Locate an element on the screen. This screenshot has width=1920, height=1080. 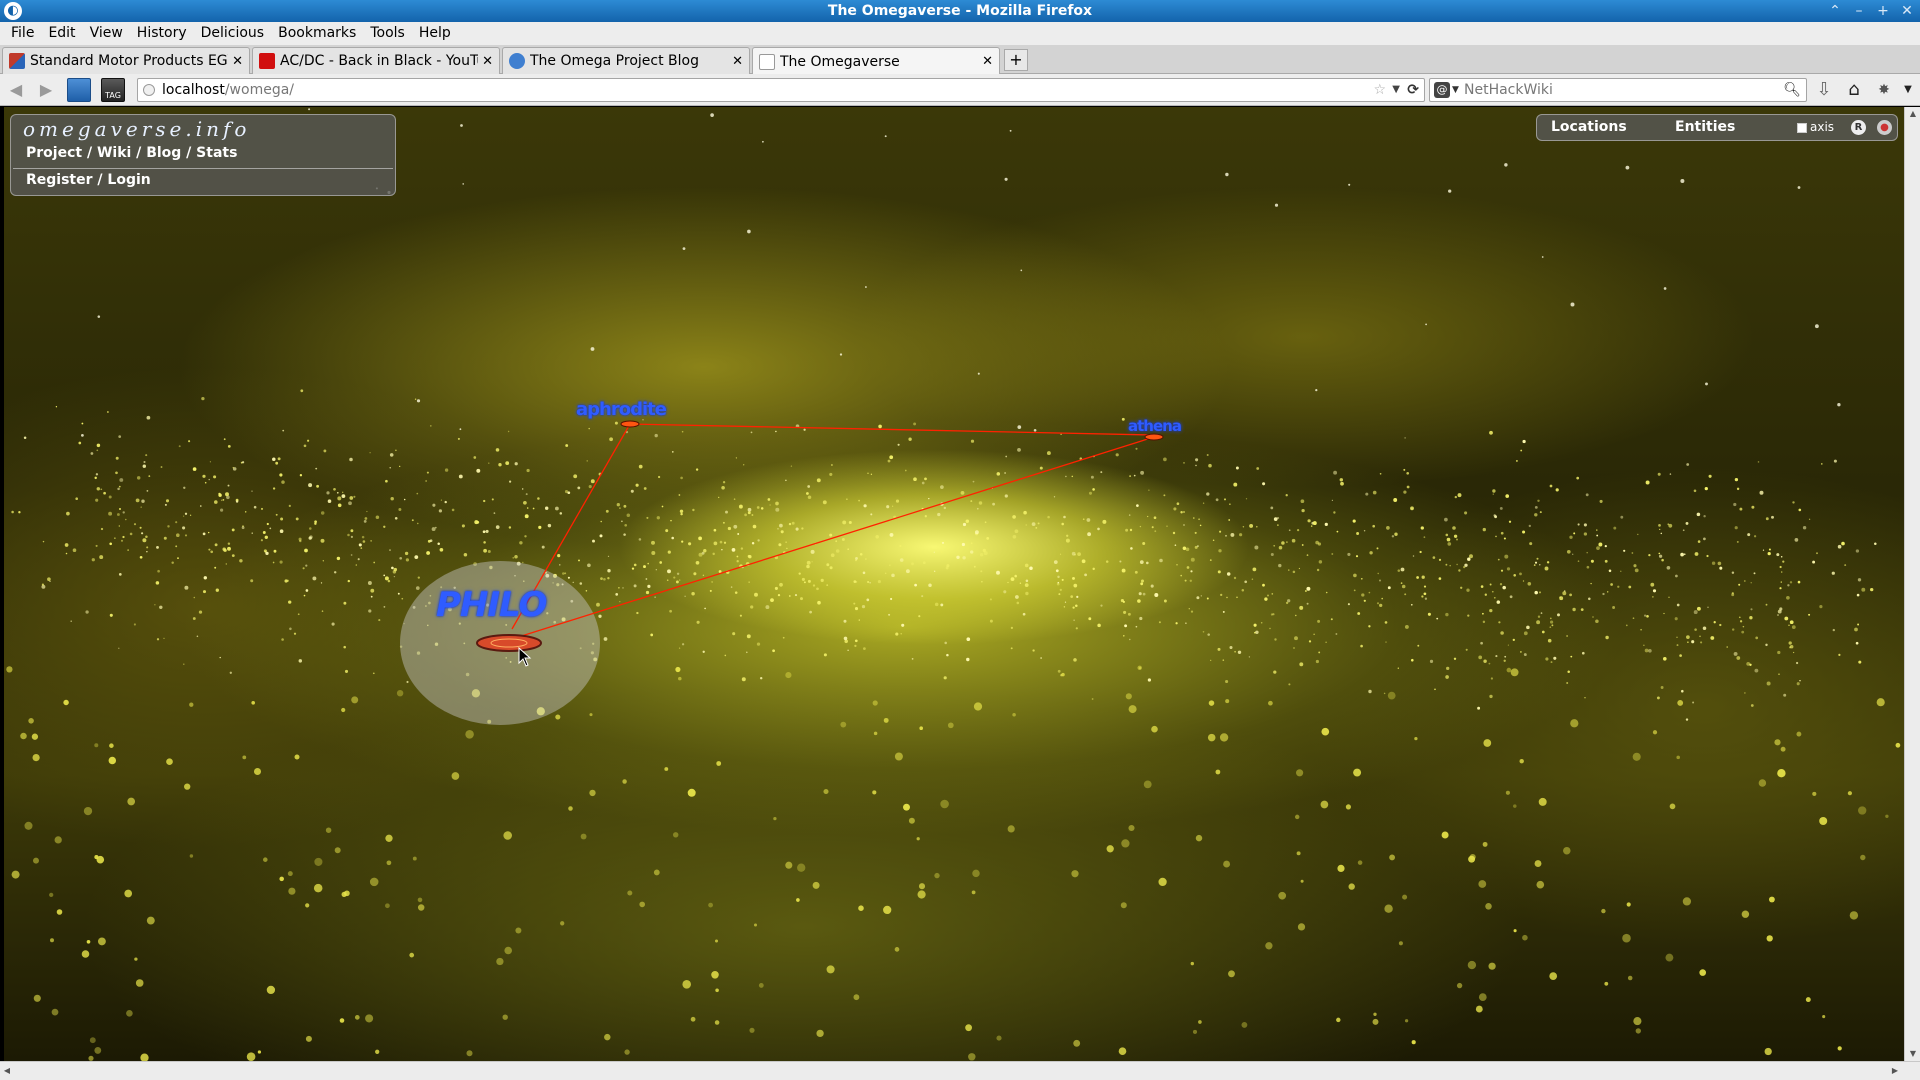
tab-omega-blog: The Omega Project Blog ✕ is located at coordinates (626, 60).